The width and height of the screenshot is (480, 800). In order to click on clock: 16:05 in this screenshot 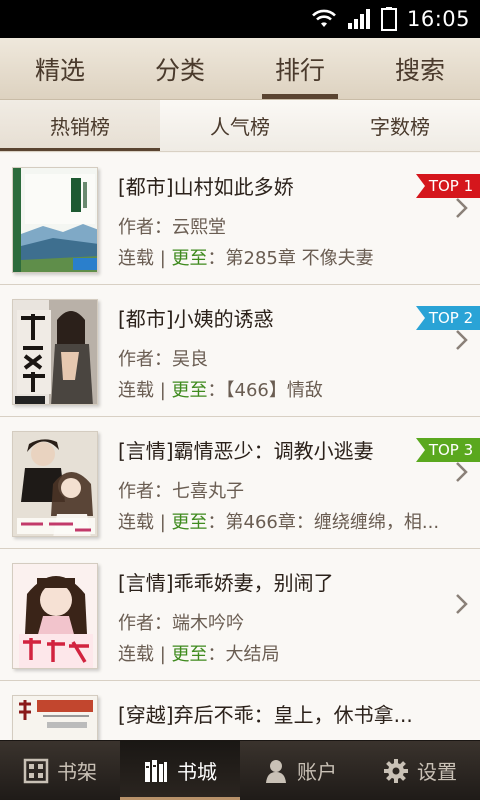, I will do `click(438, 19)`.